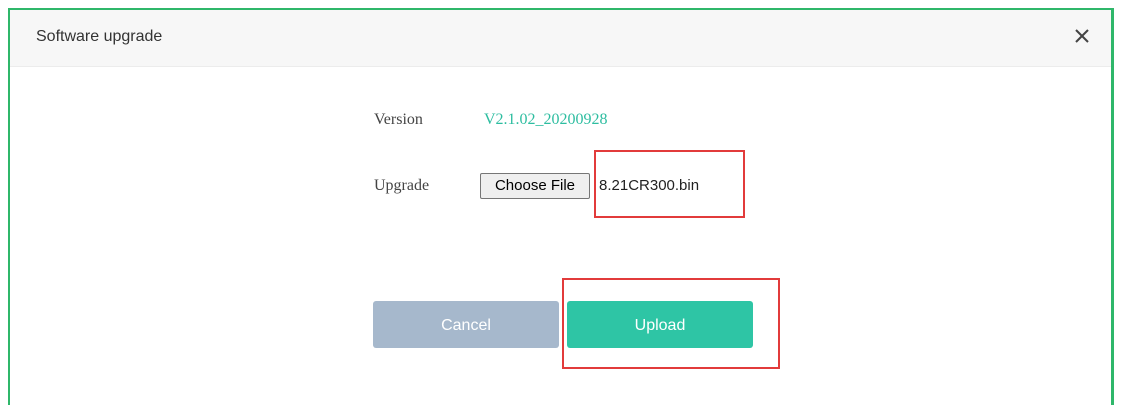 The height and width of the screenshot is (405, 1122). Describe the element at coordinates (560, 38) in the screenshot. I see `dialog-header: Software upgrade` at that location.